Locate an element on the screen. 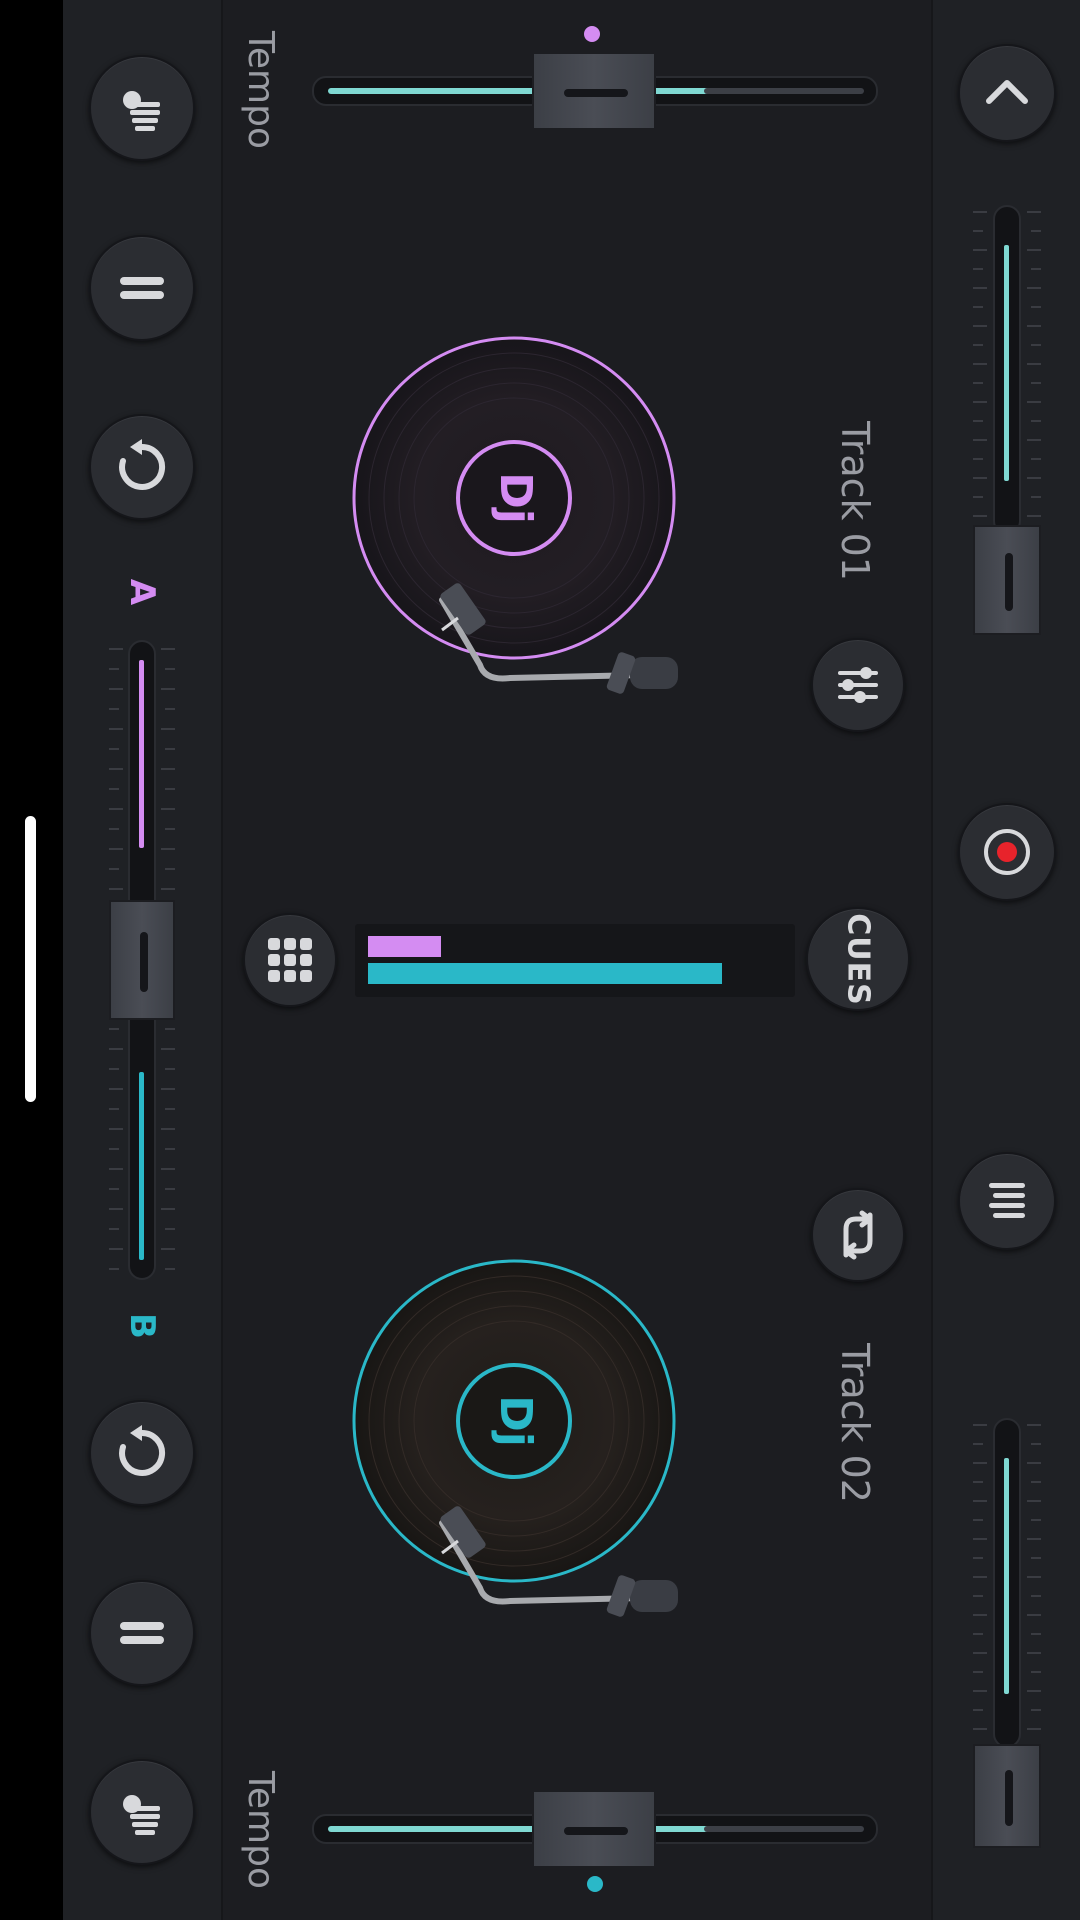  deck-a-reverse-button is located at coordinates (142, 467).